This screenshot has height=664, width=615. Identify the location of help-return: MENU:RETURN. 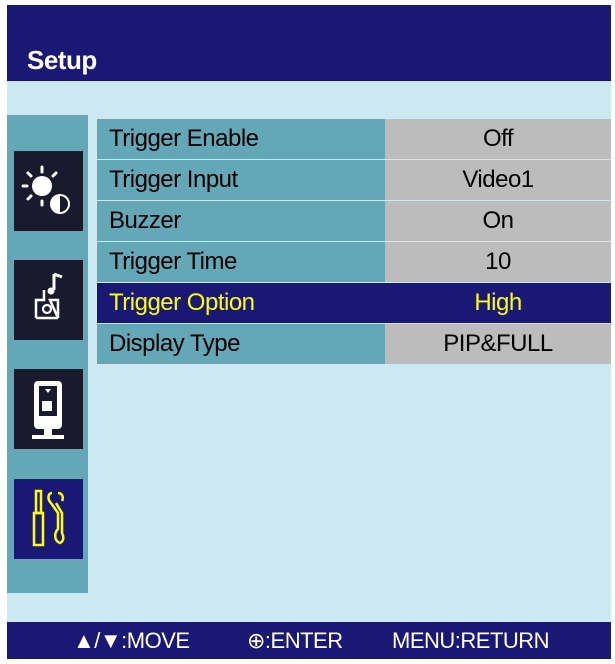
(471, 640).